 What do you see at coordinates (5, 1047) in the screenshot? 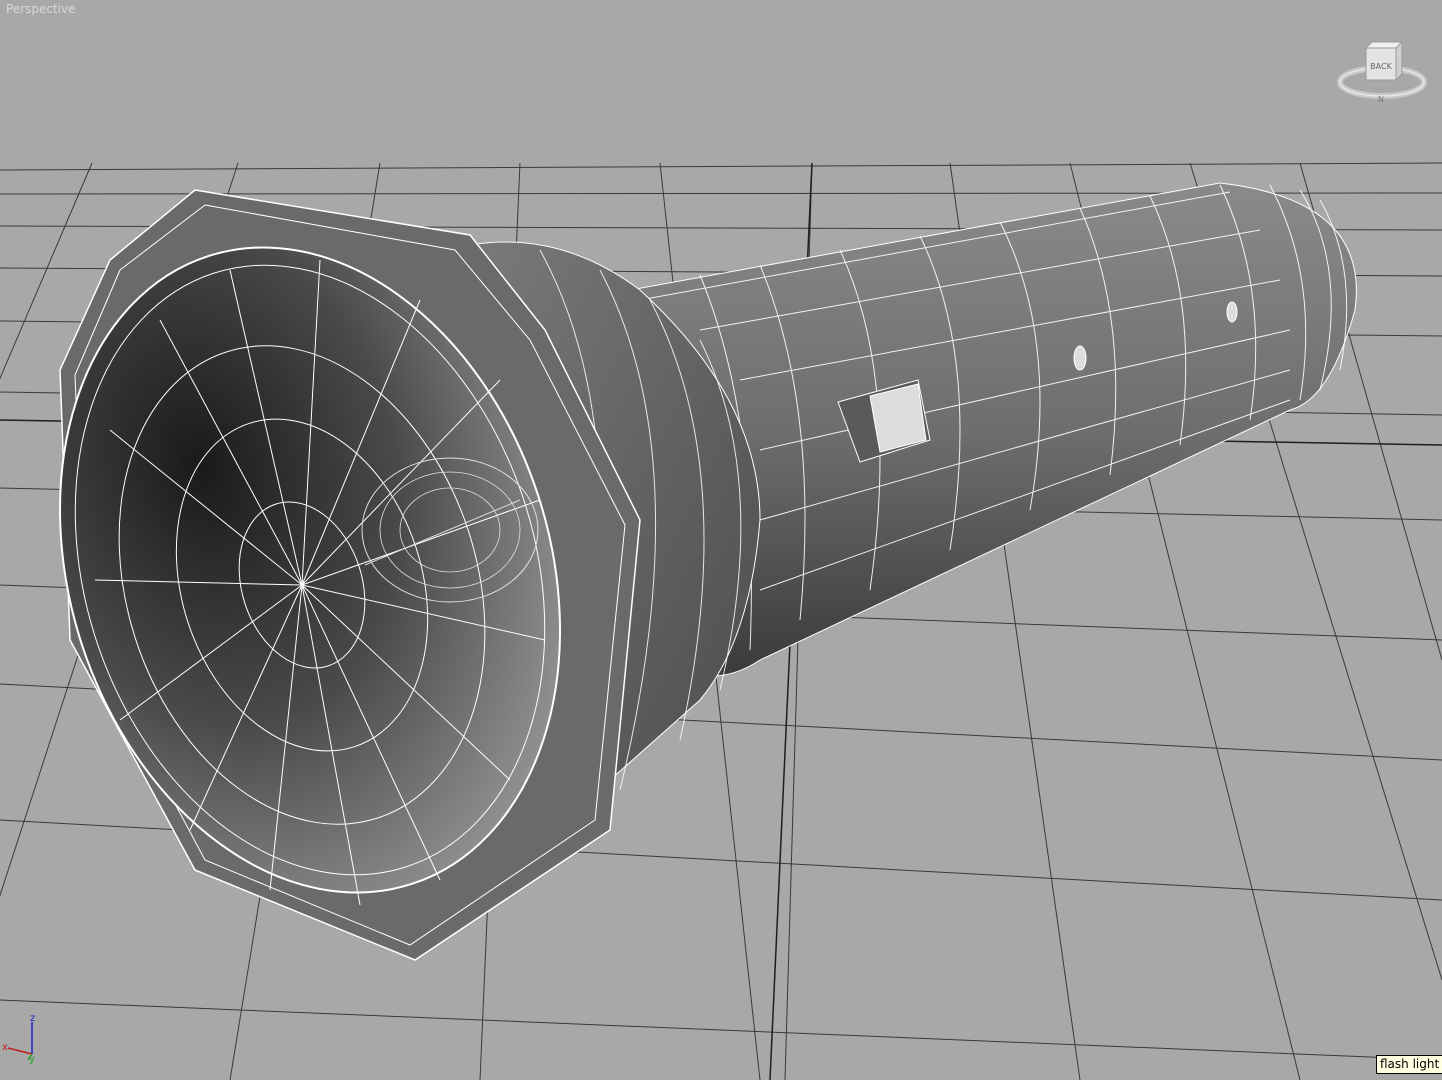
I see `axis-x-label: x` at bounding box center [5, 1047].